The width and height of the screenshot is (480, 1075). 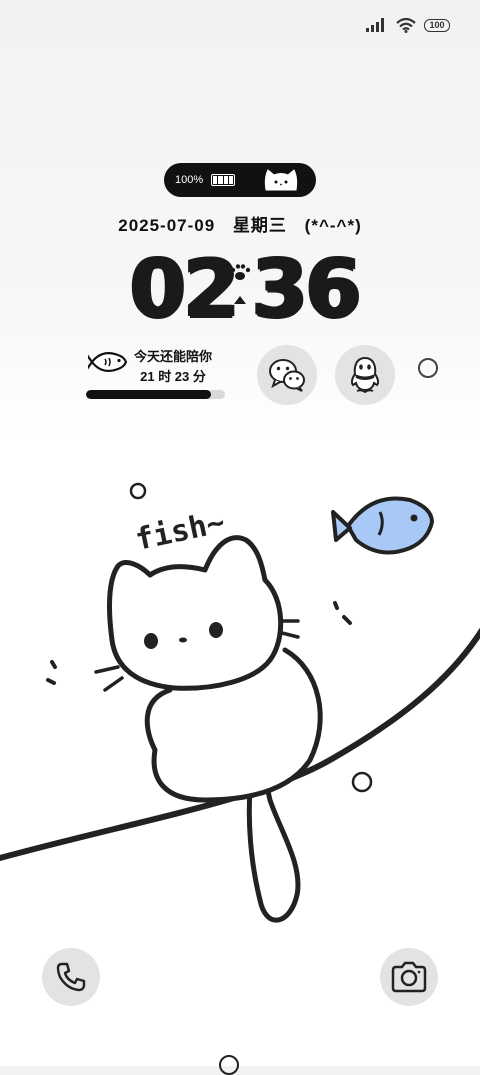 I want to click on status-bar: 100, so click(x=408, y=25).